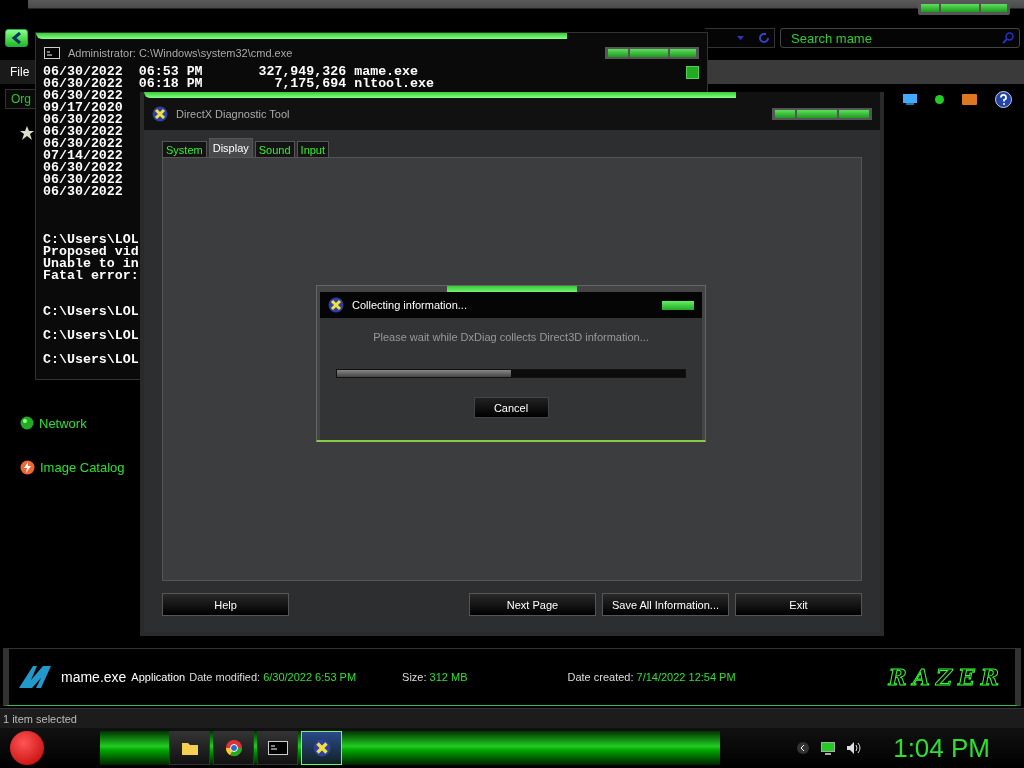 Image resolution: width=1024 pixels, height=768 pixels. I want to click on dot-icon, so click(939, 99).